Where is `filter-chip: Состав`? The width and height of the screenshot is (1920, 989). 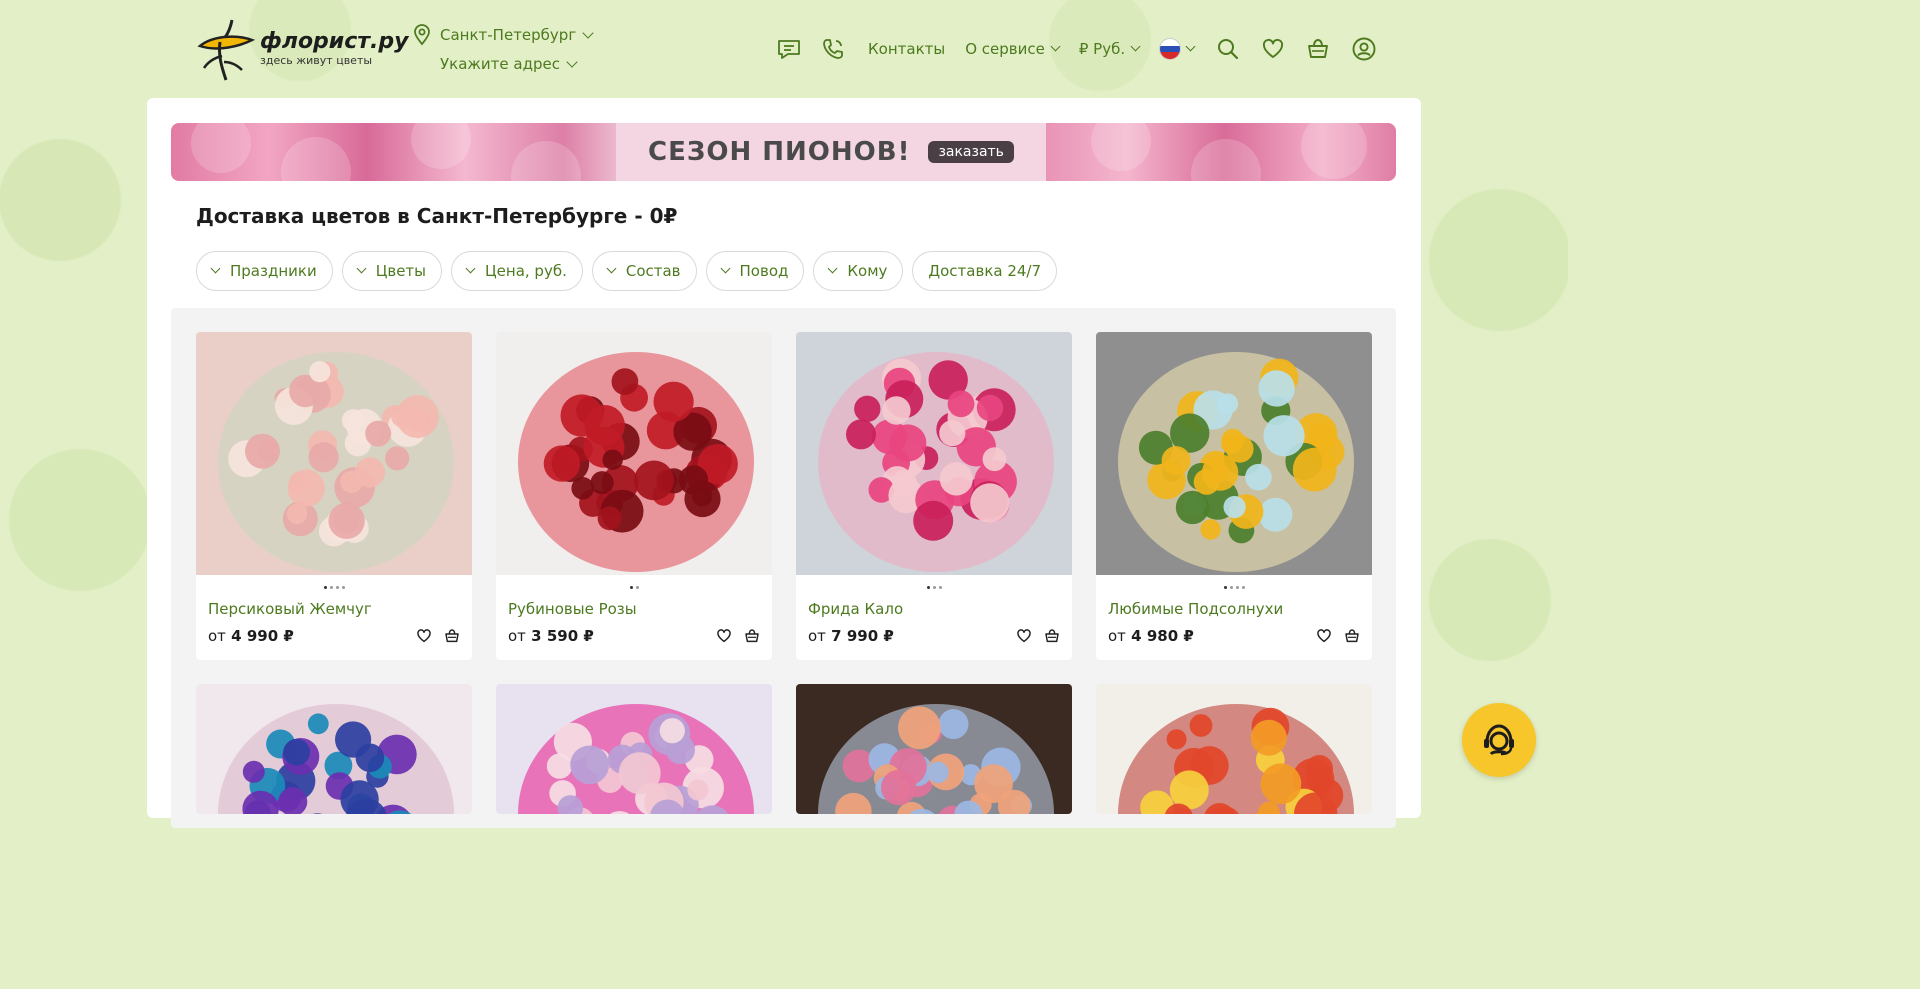 filter-chip: Состав is located at coordinates (644, 271).